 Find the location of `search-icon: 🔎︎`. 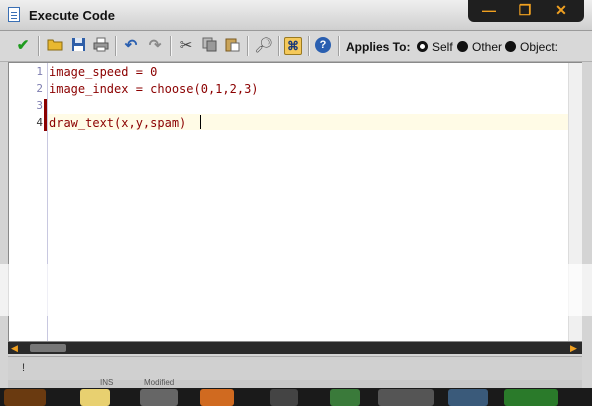

search-icon: 🔎︎ is located at coordinates (263, 46).